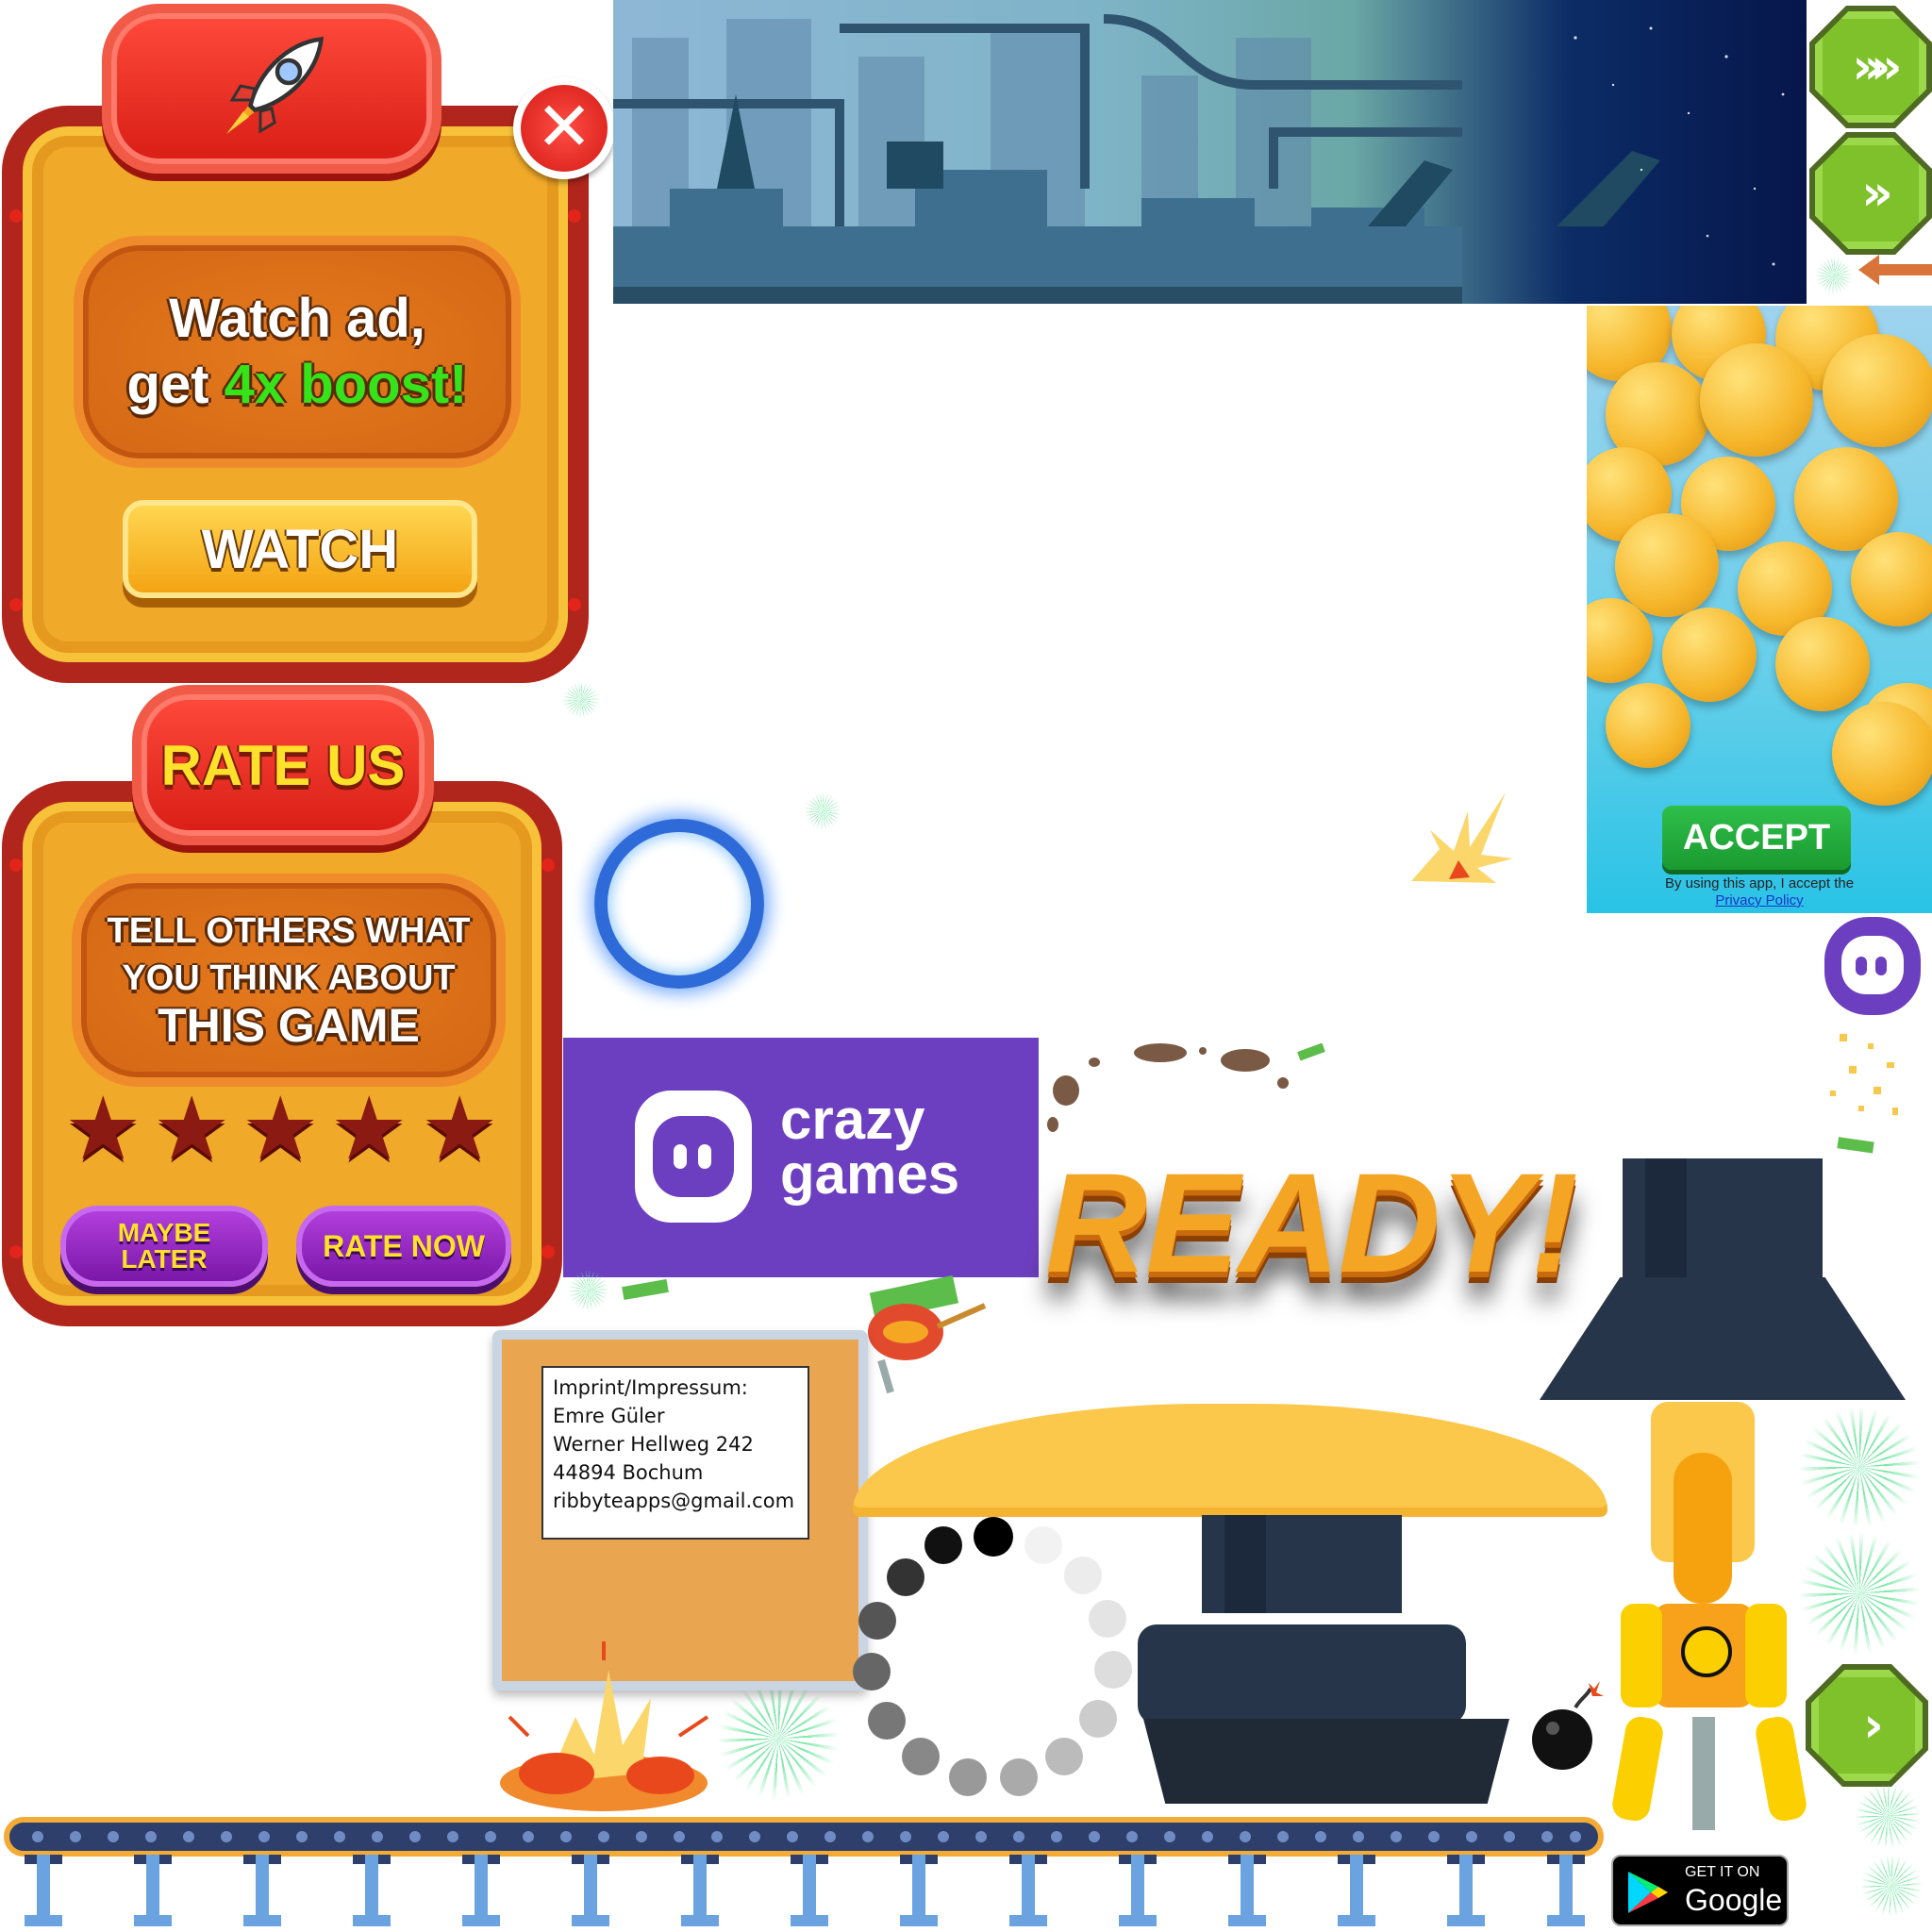 Image resolution: width=1932 pixels, height=1932 pixels. Describe the element at coordinates (1666, 1218) in the screenshot. I see `press-head-shade` at that location.